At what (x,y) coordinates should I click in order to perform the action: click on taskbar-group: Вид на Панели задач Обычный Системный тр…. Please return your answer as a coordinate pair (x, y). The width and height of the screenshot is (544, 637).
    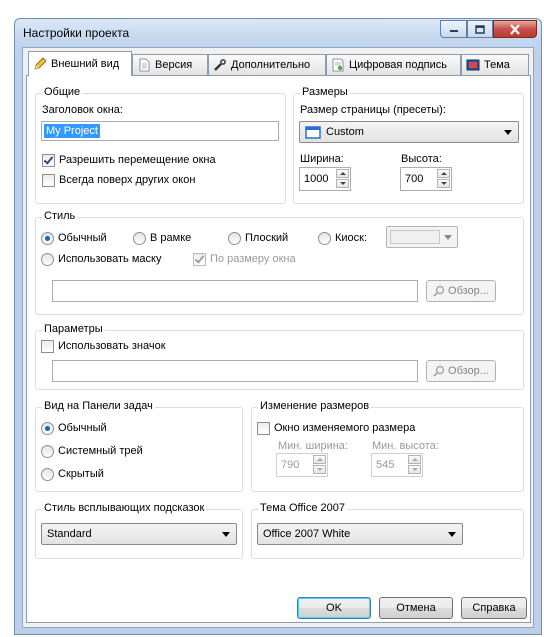
    Looking at the image, I should click on (139, 446).